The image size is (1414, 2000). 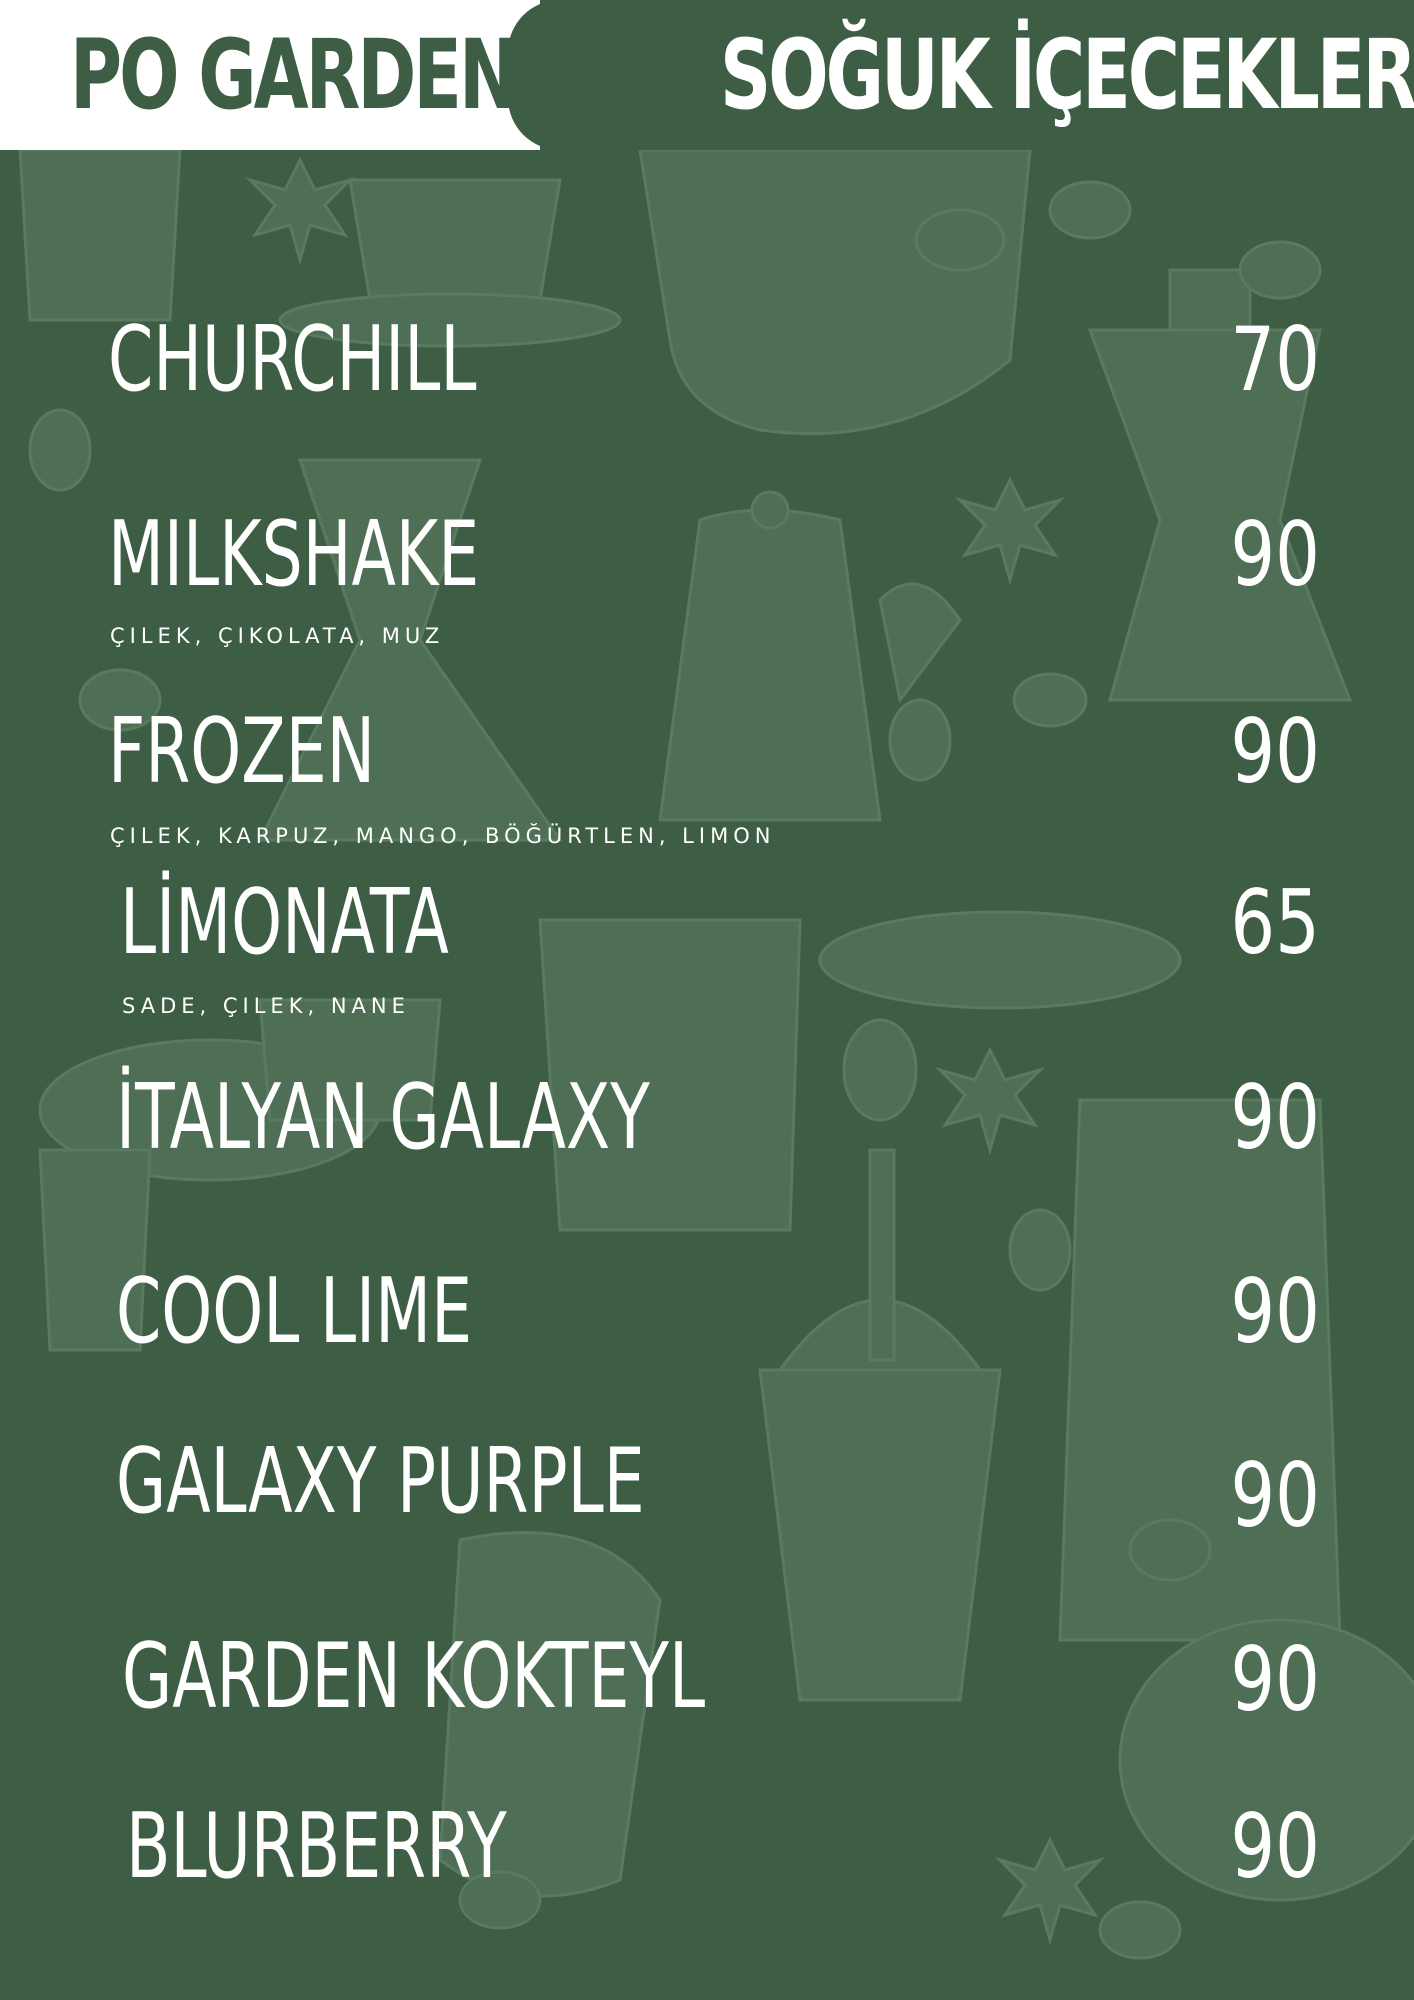 I want to click on menu-item-price: 65, so click(x=1275, y=922).